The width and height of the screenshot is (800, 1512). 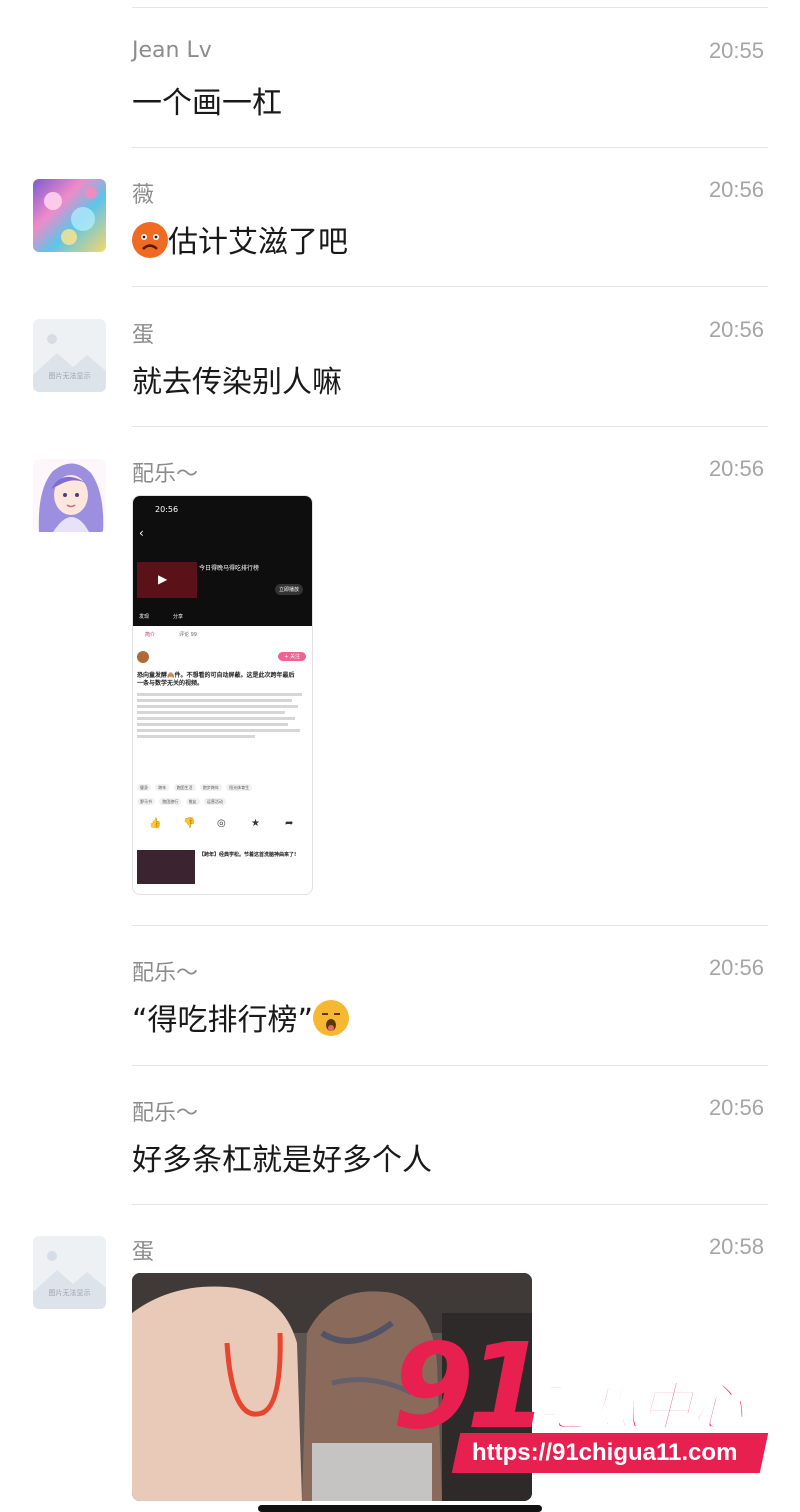 What do you see at coordinates (282, 1157) in the screenshot?
I see `message-text: 好多条杠就是好多个人` at bounding box center [282, 1157].